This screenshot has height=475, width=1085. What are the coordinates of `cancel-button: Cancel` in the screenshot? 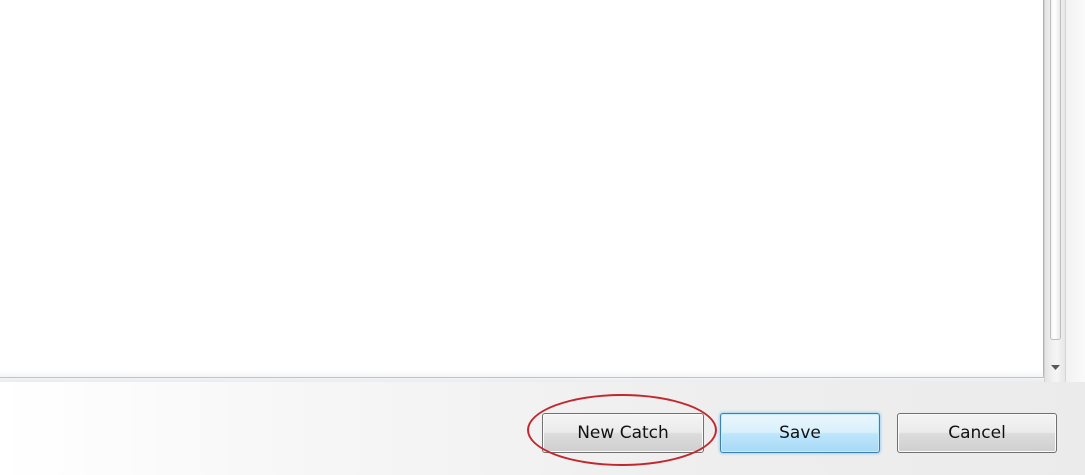 It's located at (977, 433).